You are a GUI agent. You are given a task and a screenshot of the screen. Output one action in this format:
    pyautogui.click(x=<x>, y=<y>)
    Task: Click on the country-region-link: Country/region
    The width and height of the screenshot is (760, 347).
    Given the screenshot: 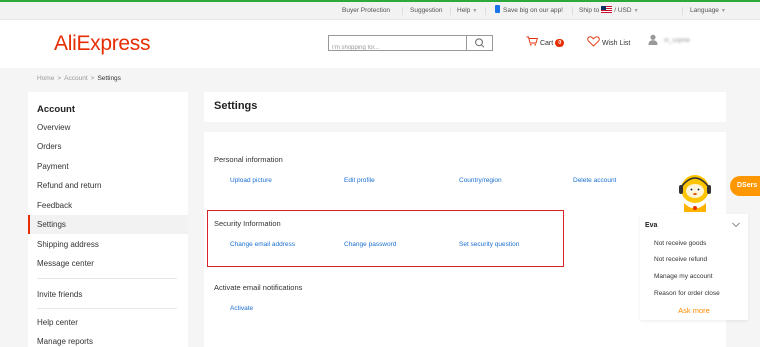 What is the action you would take?
    pyautogui.click(x=480, y=180)
    